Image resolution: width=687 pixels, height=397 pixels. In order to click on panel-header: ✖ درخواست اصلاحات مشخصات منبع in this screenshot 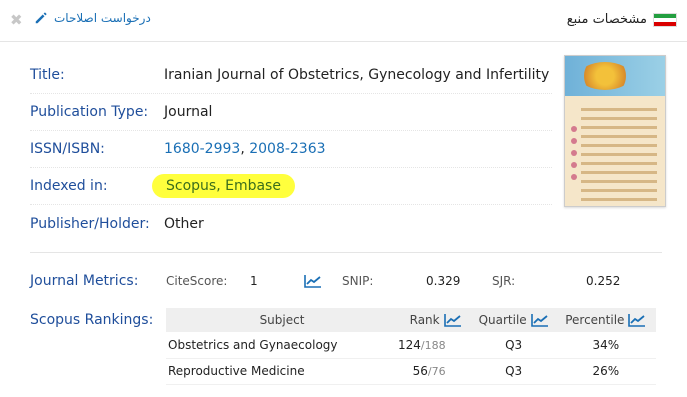, I will do `click(343, 21)`.